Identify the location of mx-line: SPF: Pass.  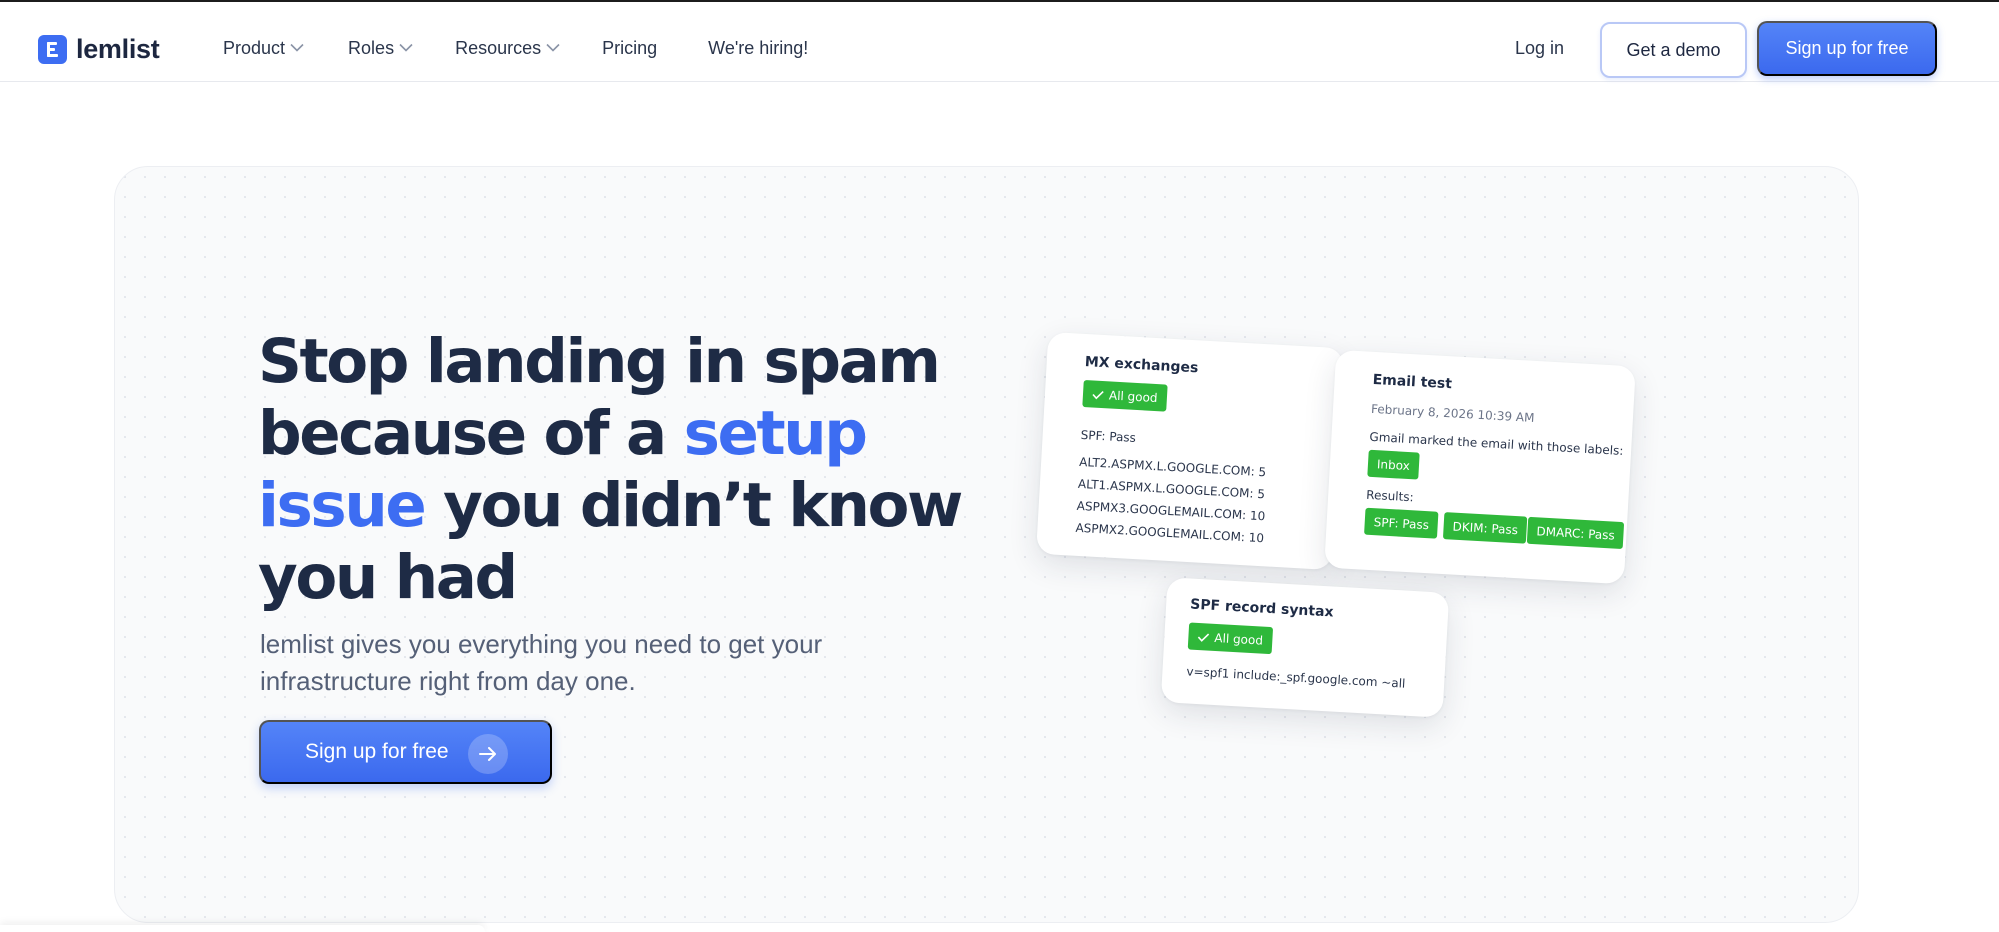
(1108, 436).